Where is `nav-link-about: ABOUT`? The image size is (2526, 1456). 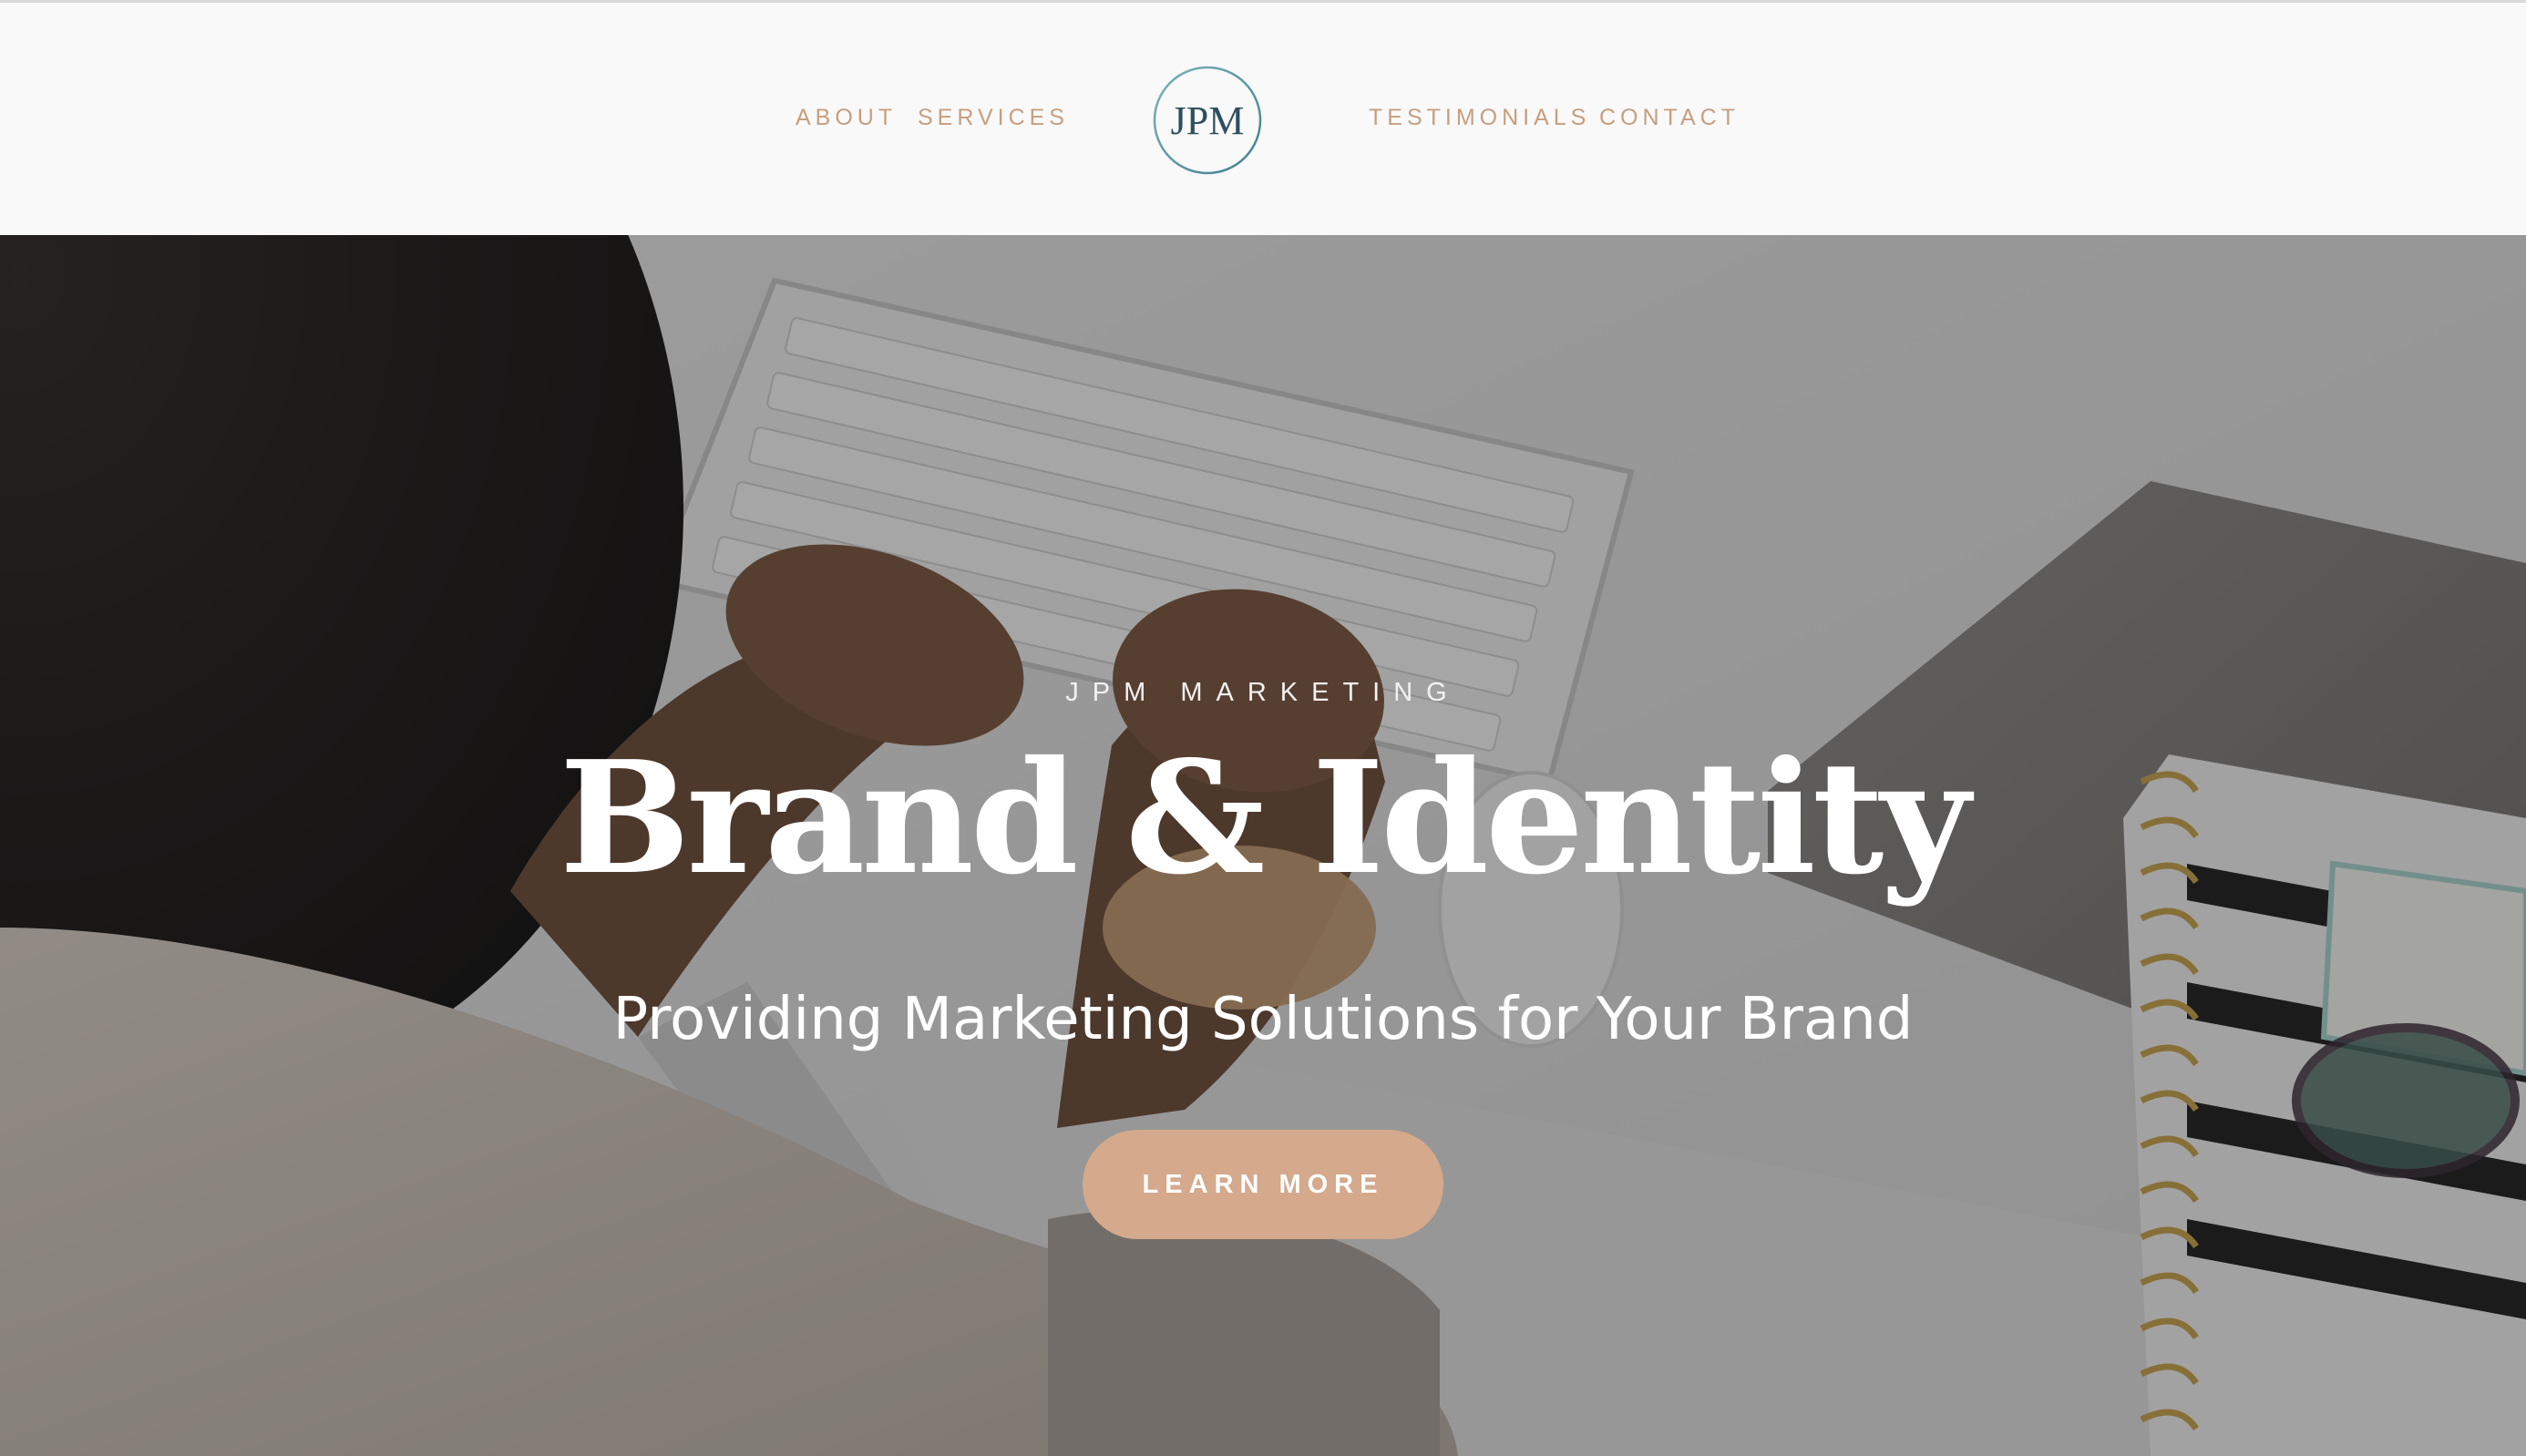 nav-link-about: ABOUT is located at coordinates (846, 118).